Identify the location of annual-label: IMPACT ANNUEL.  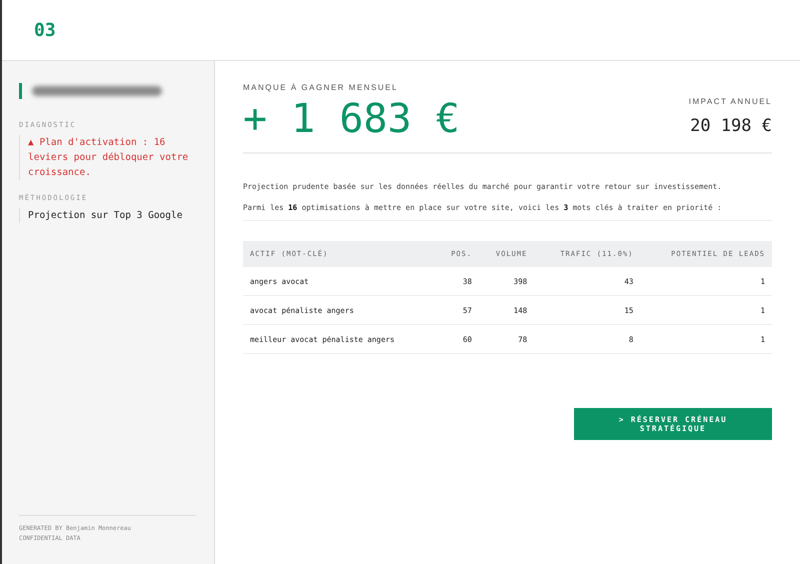
(730, 101).